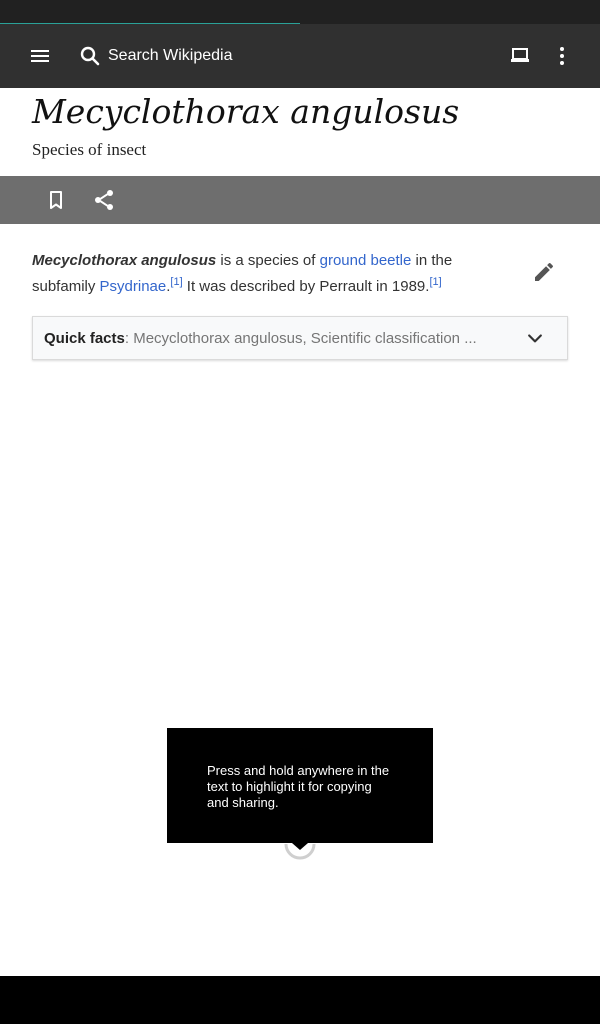 Image resolution: width=600 pixels, height=1024 pixels. Describe the element at coordinates (306, 286) in the screenshot. I see `lead-text-4: It was described by Perrault in 1989.` at that location.